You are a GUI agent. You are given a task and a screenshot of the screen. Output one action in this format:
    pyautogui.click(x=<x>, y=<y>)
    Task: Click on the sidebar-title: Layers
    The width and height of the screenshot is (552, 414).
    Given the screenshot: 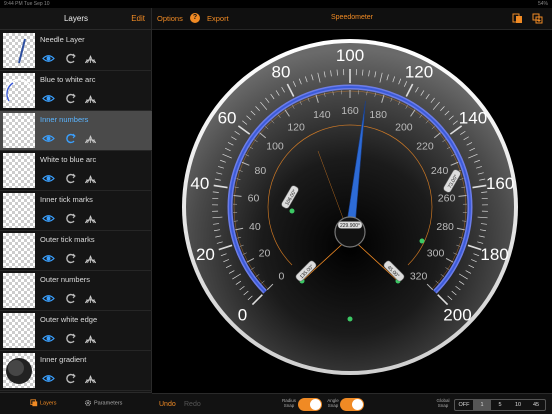 What is the action you would take?
    pyautogui.click(x=75, y=18)
    